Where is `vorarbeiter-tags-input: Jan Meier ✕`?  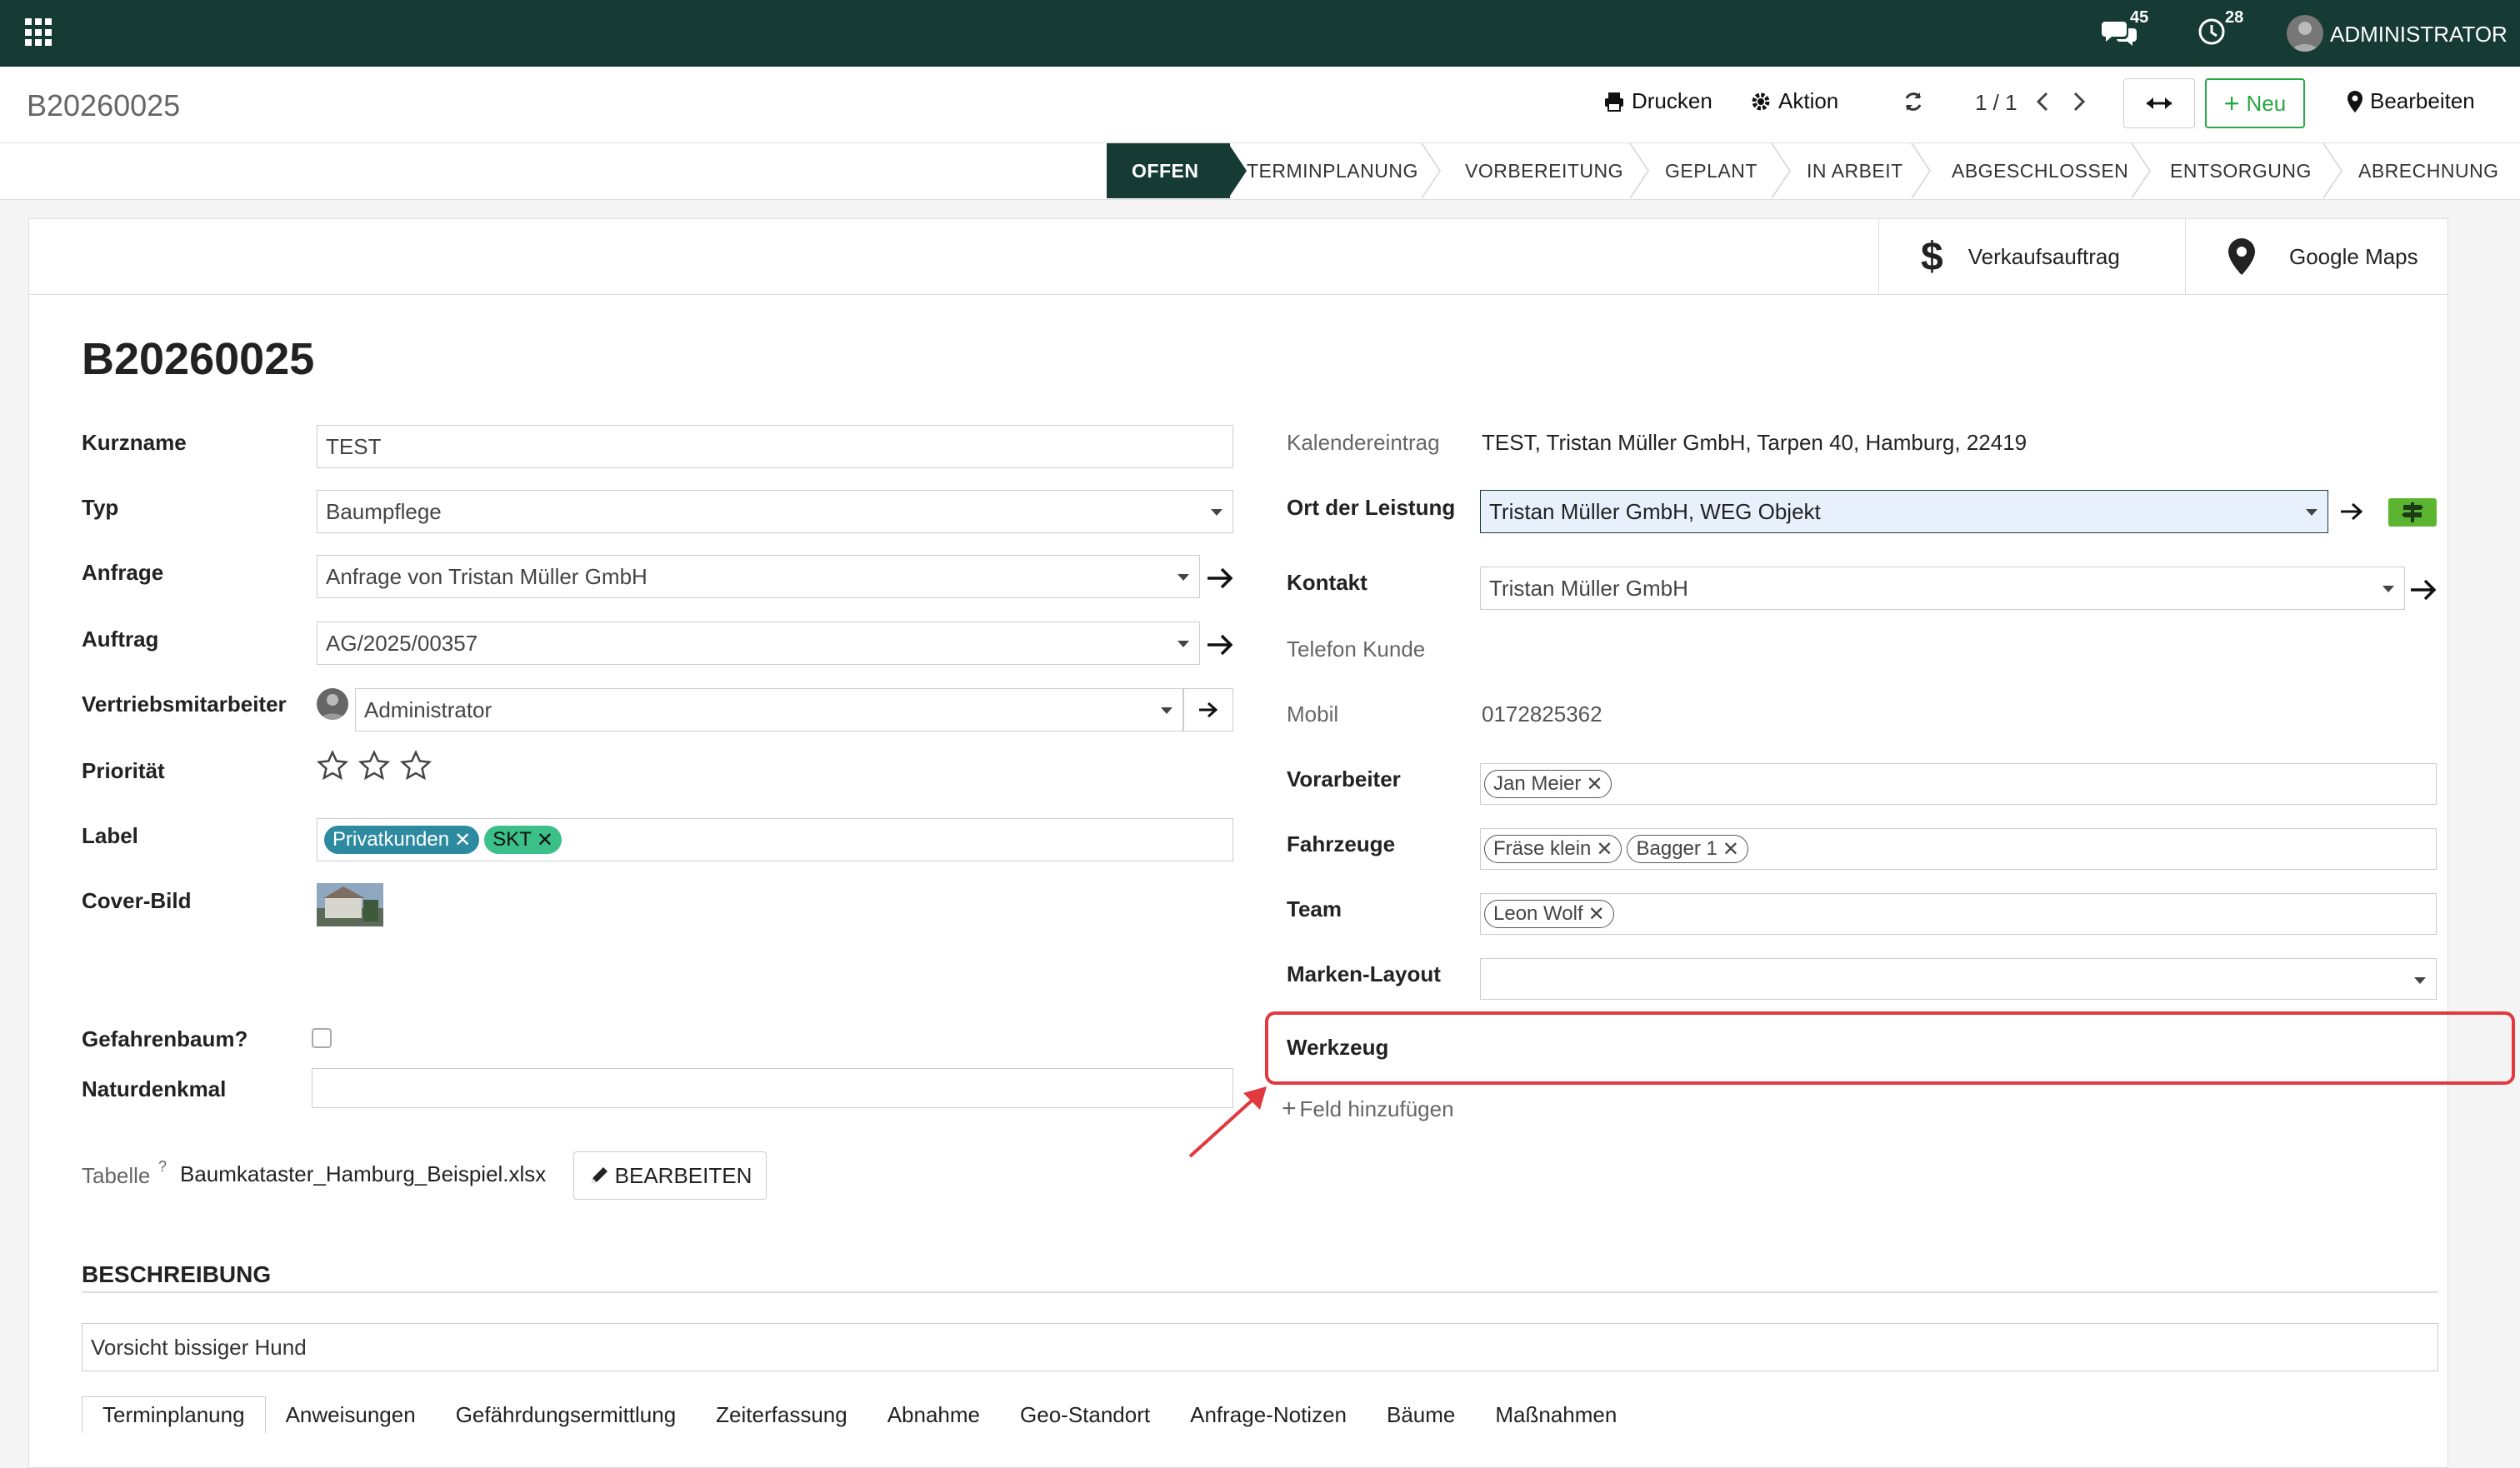 vorarbeiter-tags-input: Jan Meier ✕ is located at coordinates (1958, 784).